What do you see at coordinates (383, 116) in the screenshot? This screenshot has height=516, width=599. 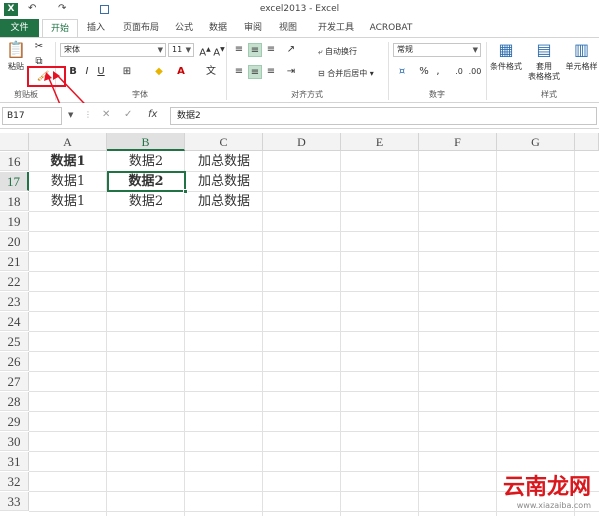 I see `formula-input: 数据2` at bounding box center [383, 116].